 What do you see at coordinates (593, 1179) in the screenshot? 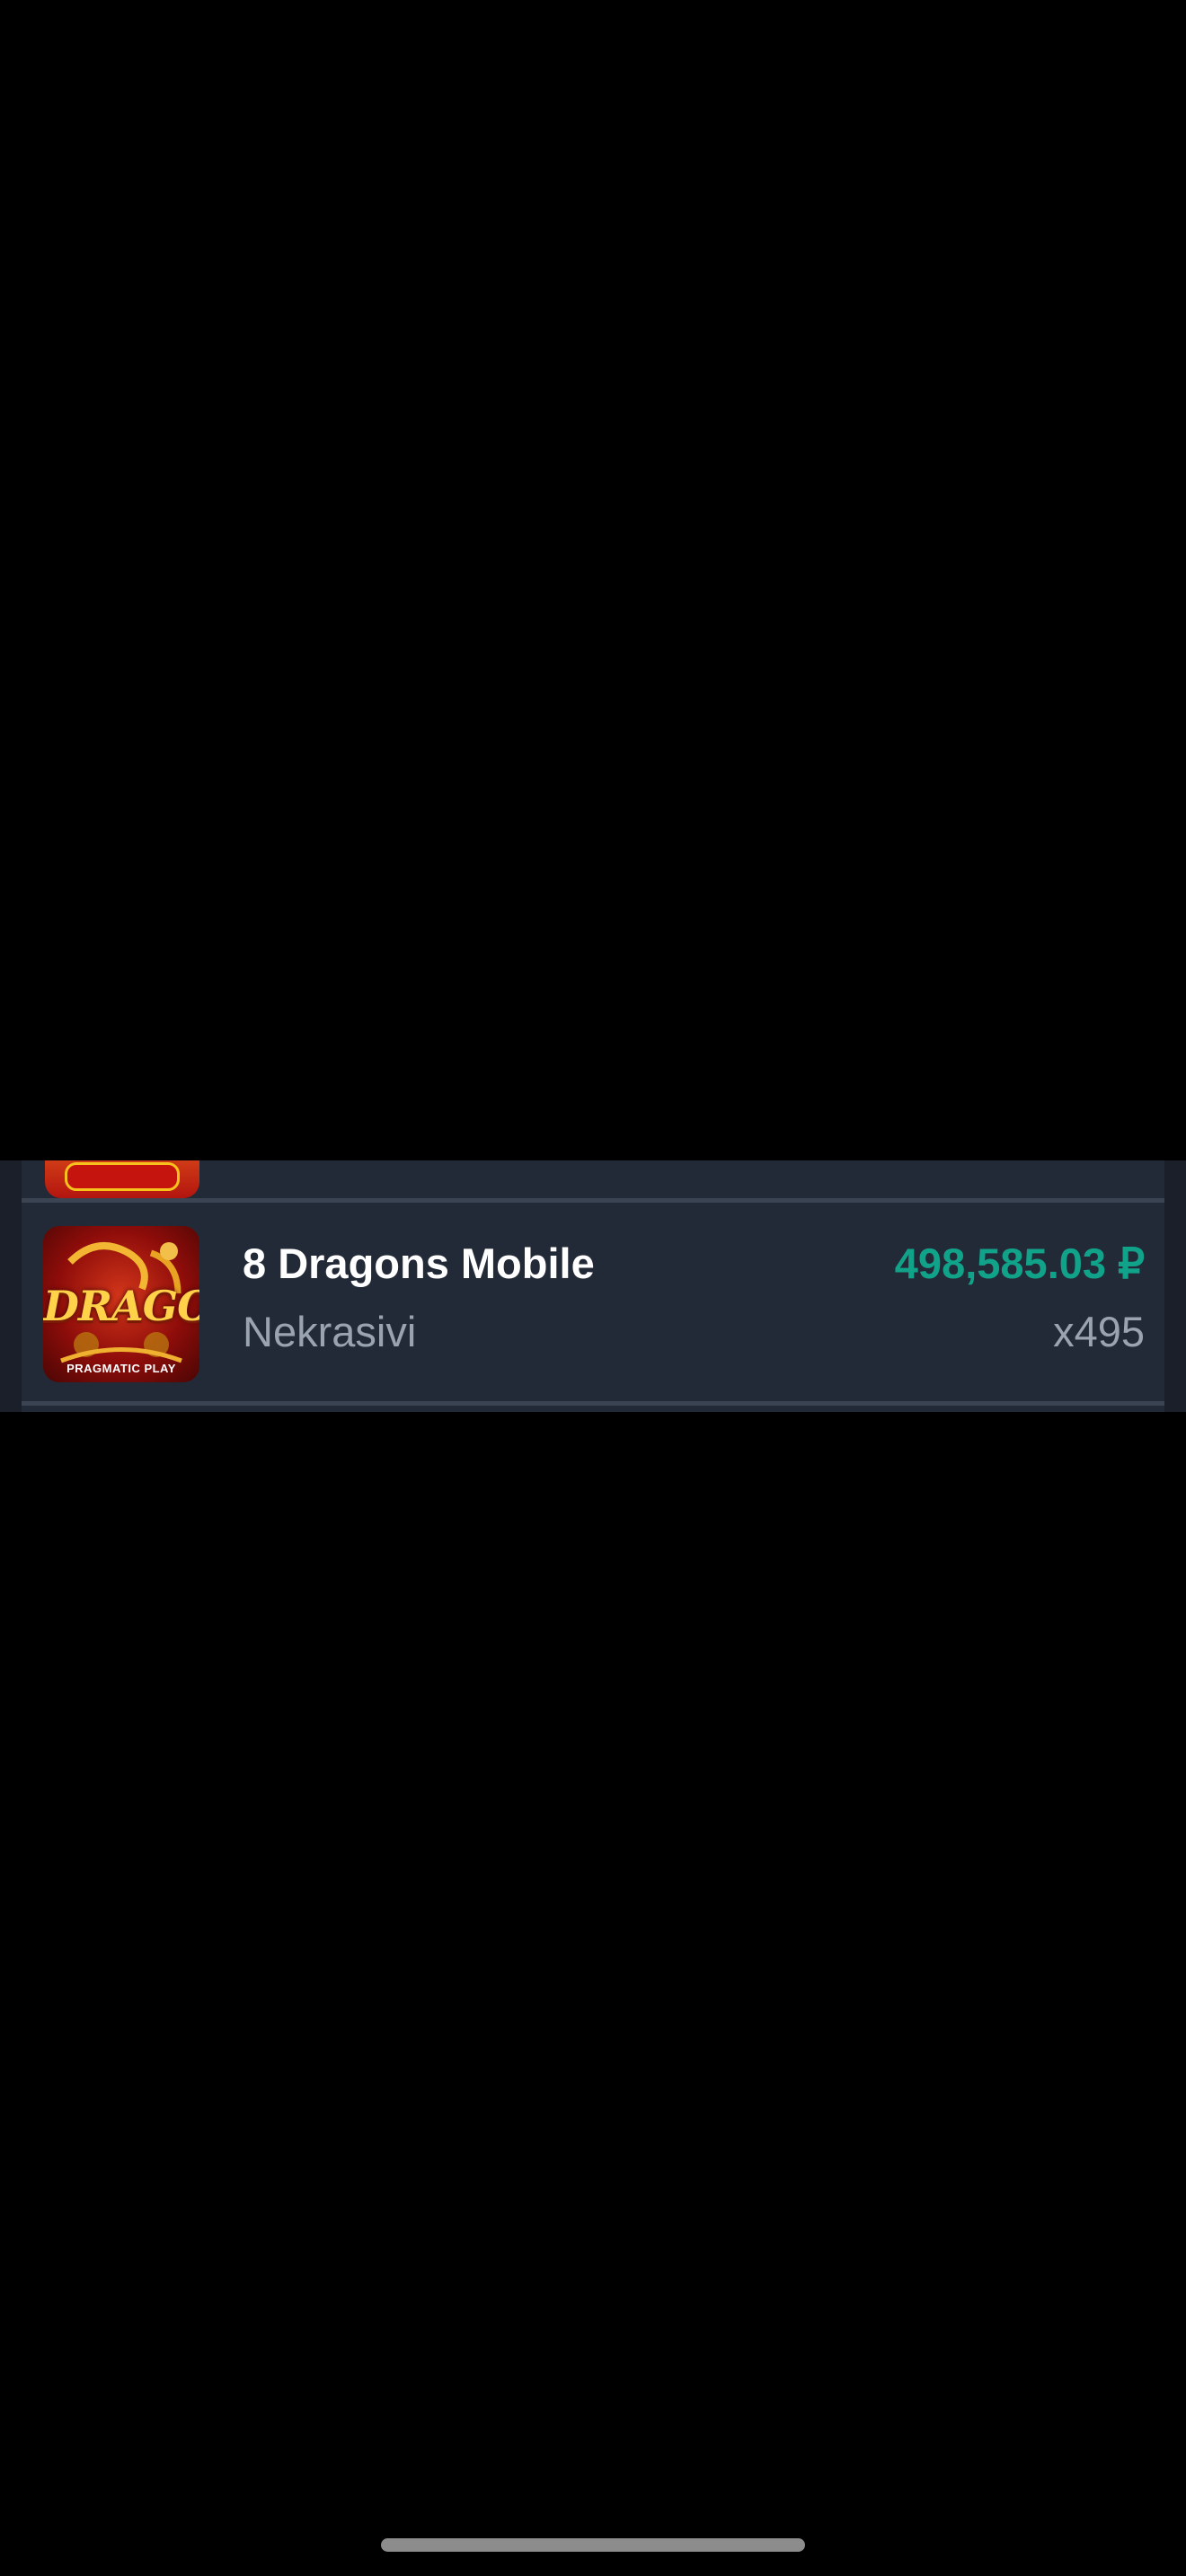
I see `previous-win-row` at bounding box center [593, 1179].